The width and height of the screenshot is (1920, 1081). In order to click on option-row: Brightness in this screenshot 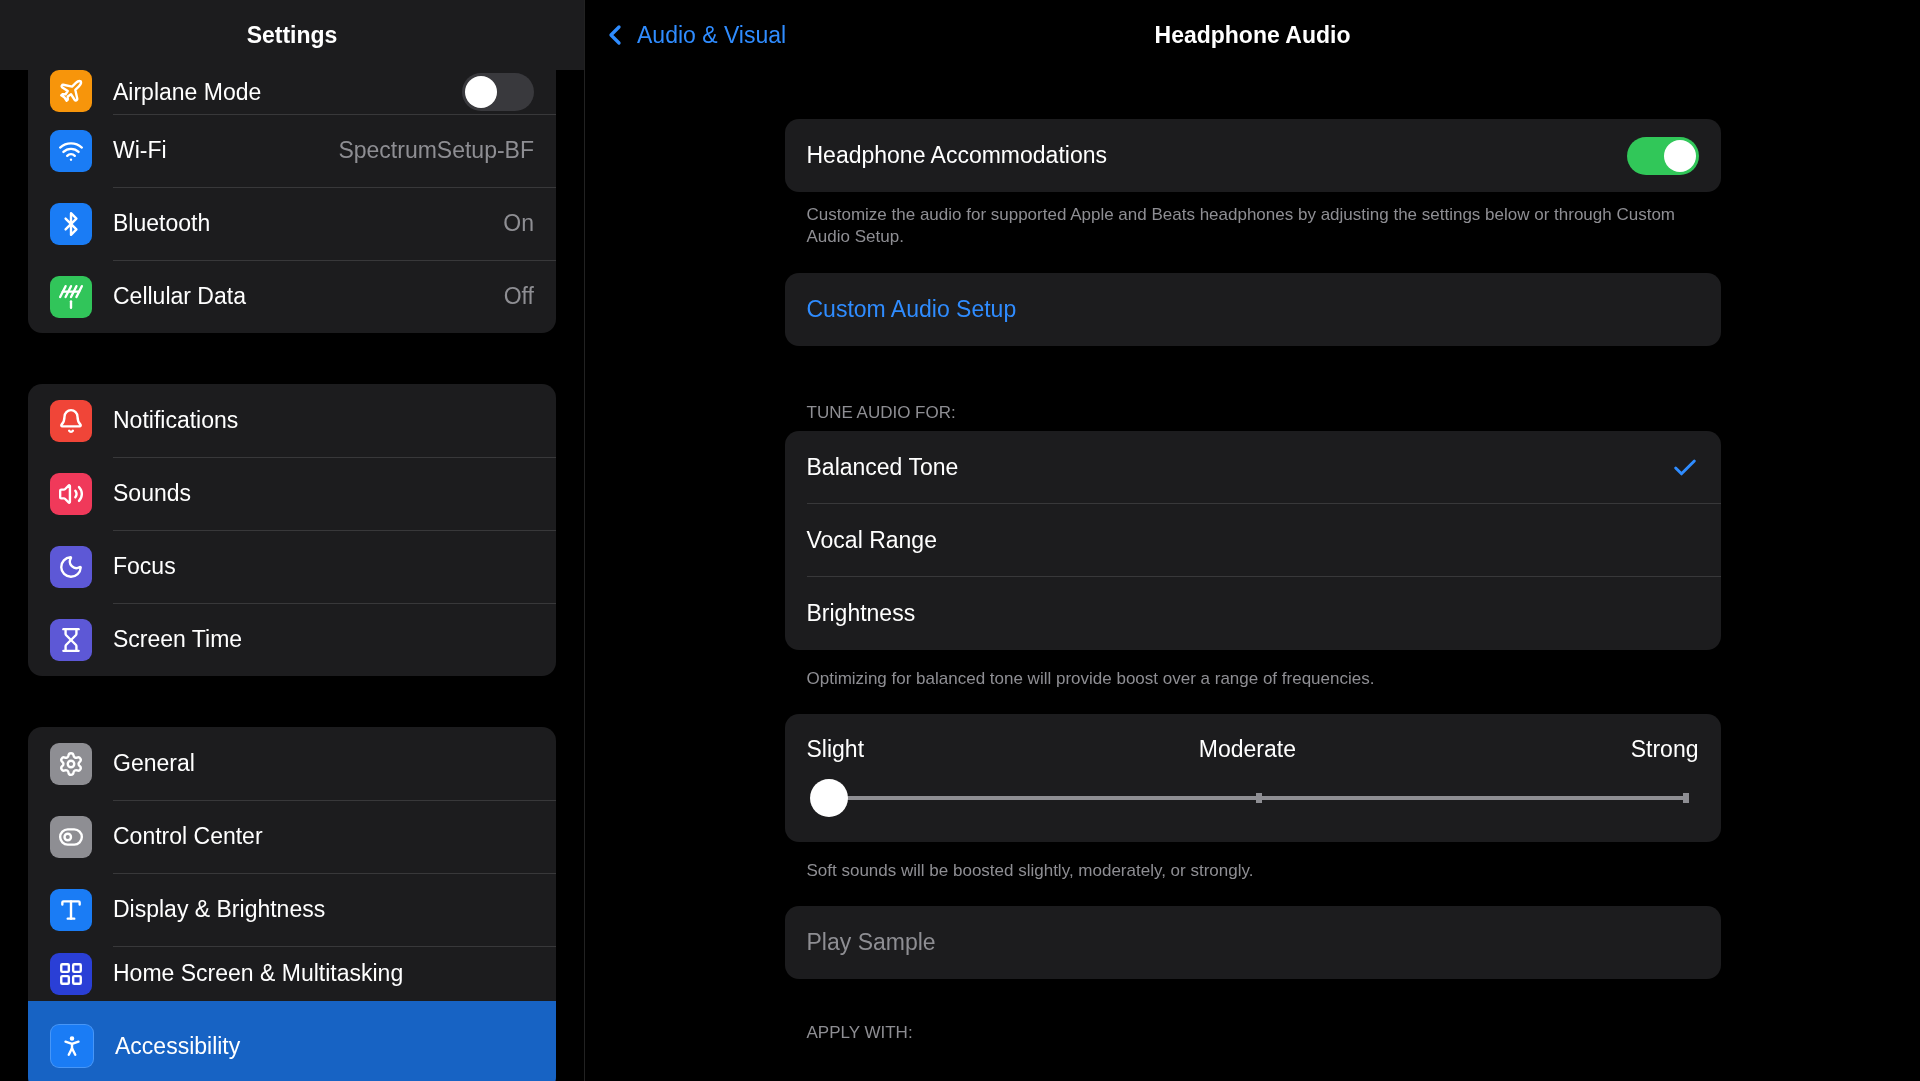, I will do `click(1252, 613)`.